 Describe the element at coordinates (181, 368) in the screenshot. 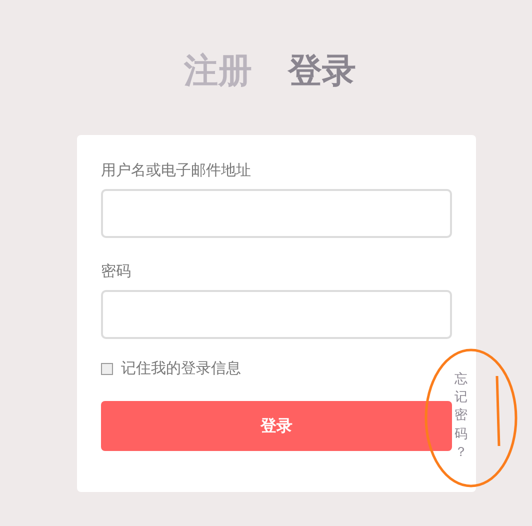

I see `checkbox-label: 记住我的登录信息` at that location.